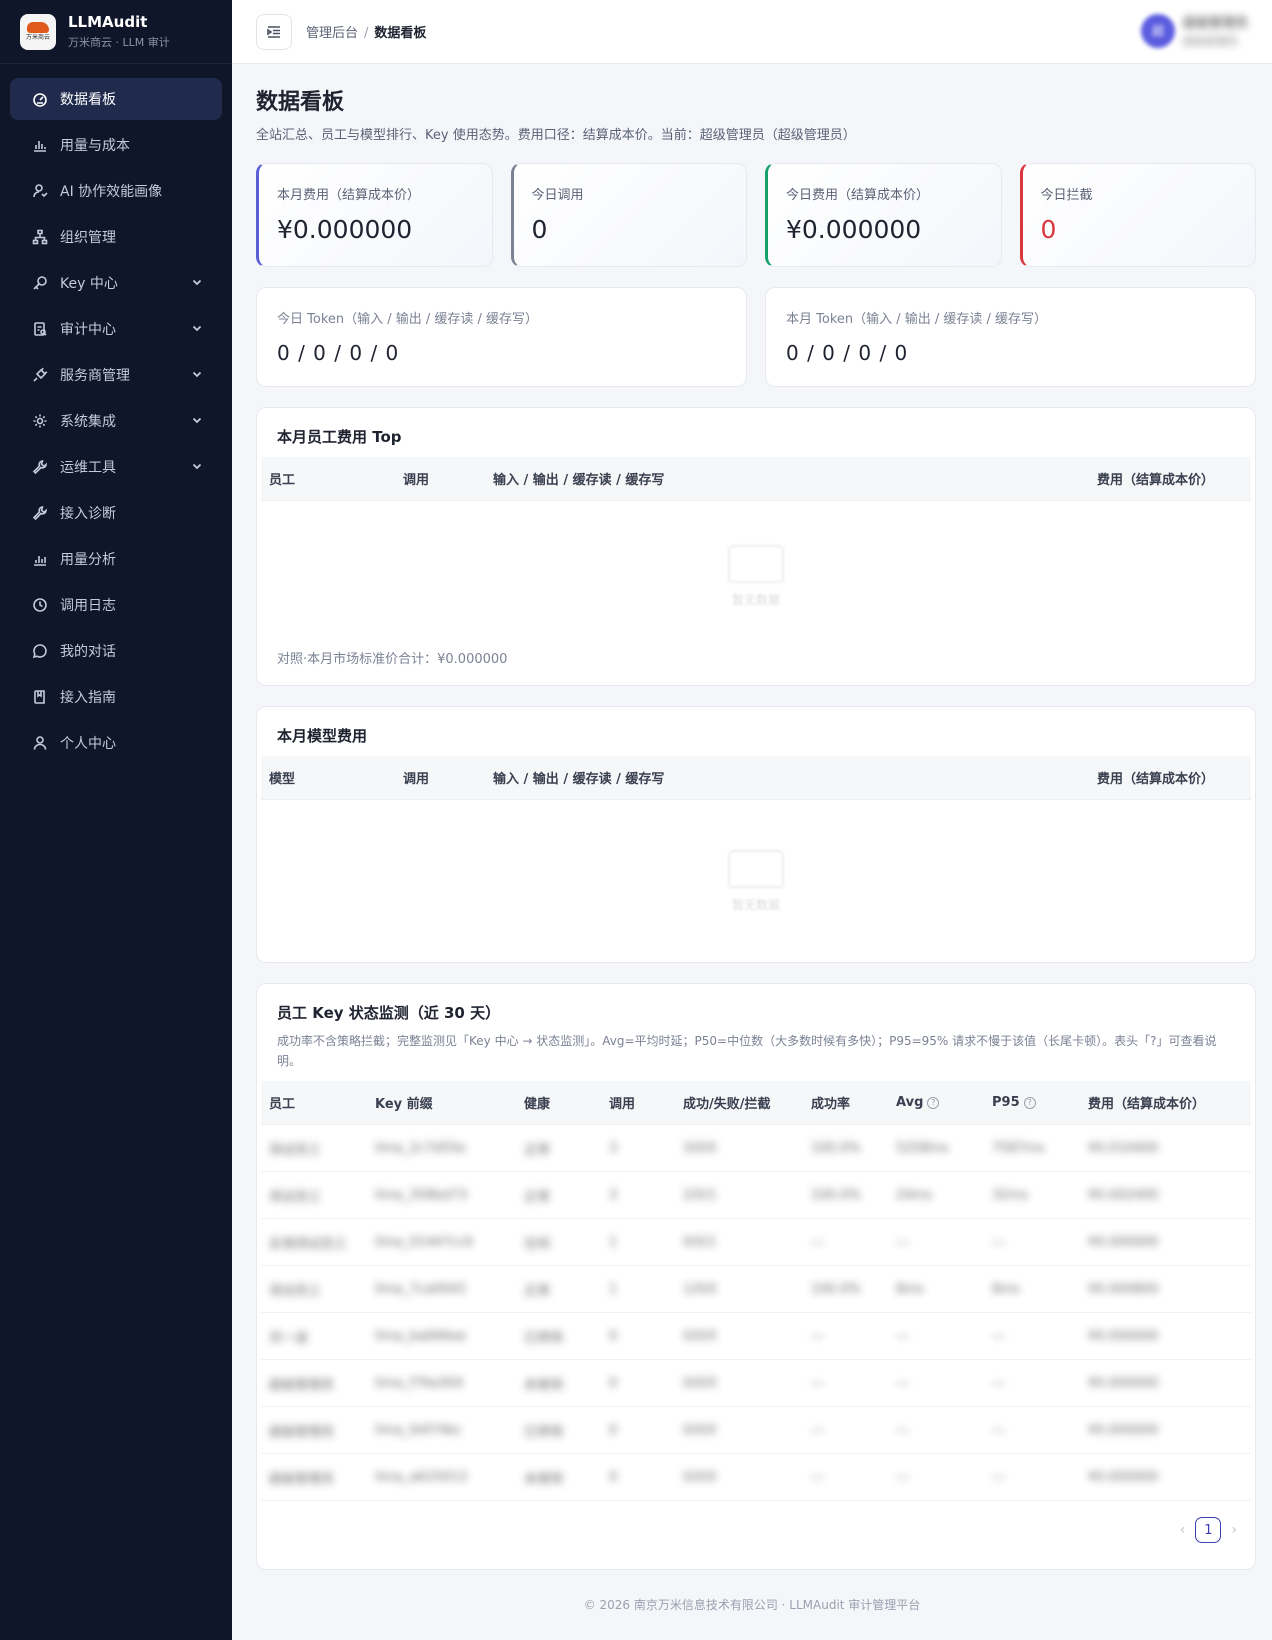  I want to click on brand: 万米商云 LLMAudit 万米商云 · LLM 审计, so click(116, 32).